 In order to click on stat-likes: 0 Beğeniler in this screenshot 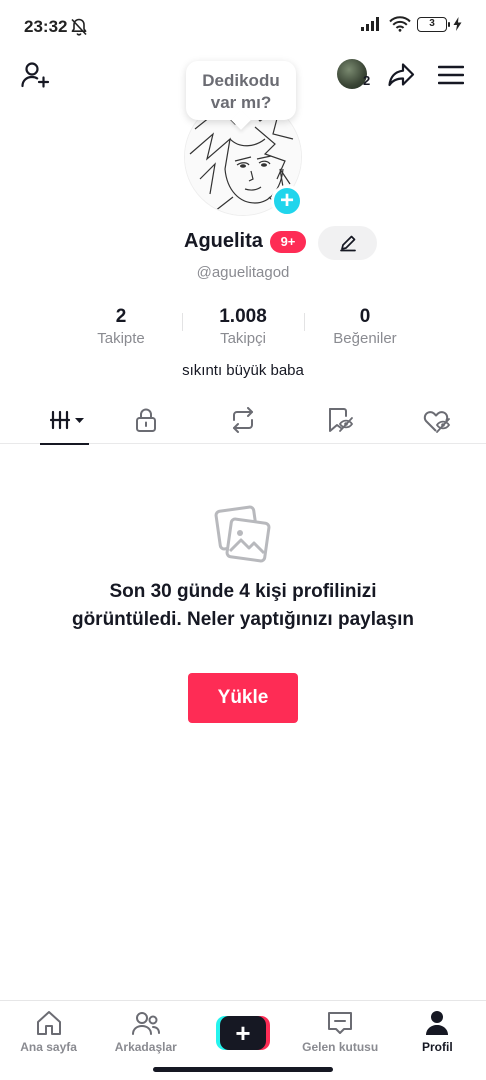, I will do `click(365, 327)`.